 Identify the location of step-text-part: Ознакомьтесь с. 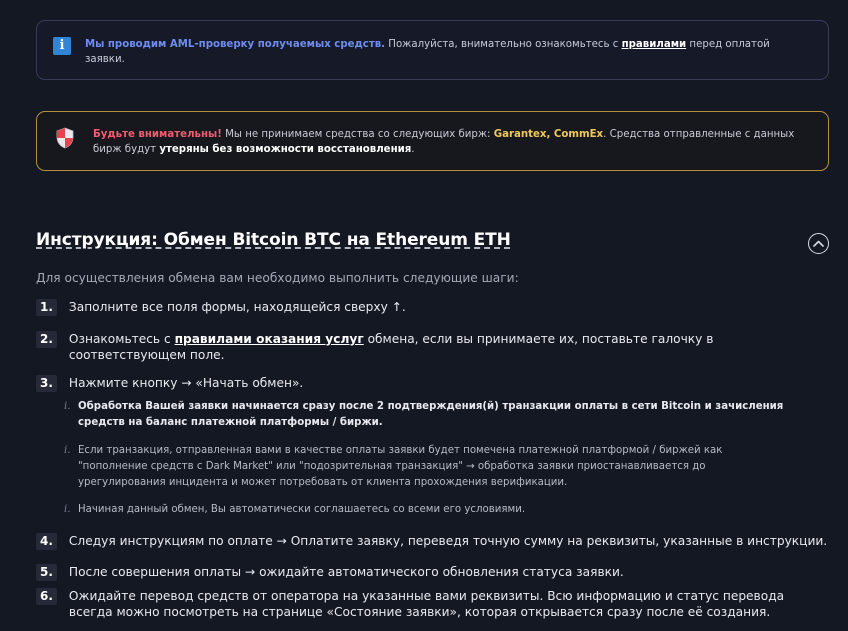
(121, 339).